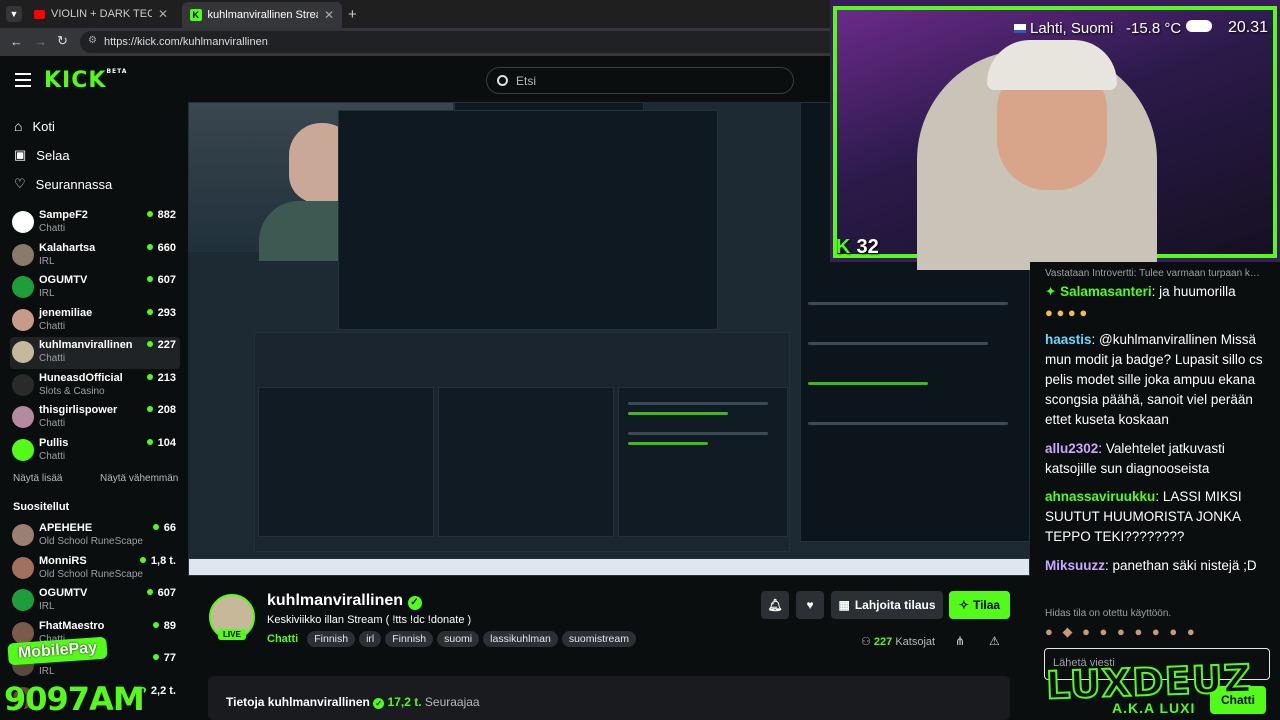 Image resolution: width=1280 pixels, height=720 pixels. What do you see at coordinates (344, 601) in the screenshot?
I see `streamer-name: kuhlmanvirallinen ✓` at bounding box center [344, 601].